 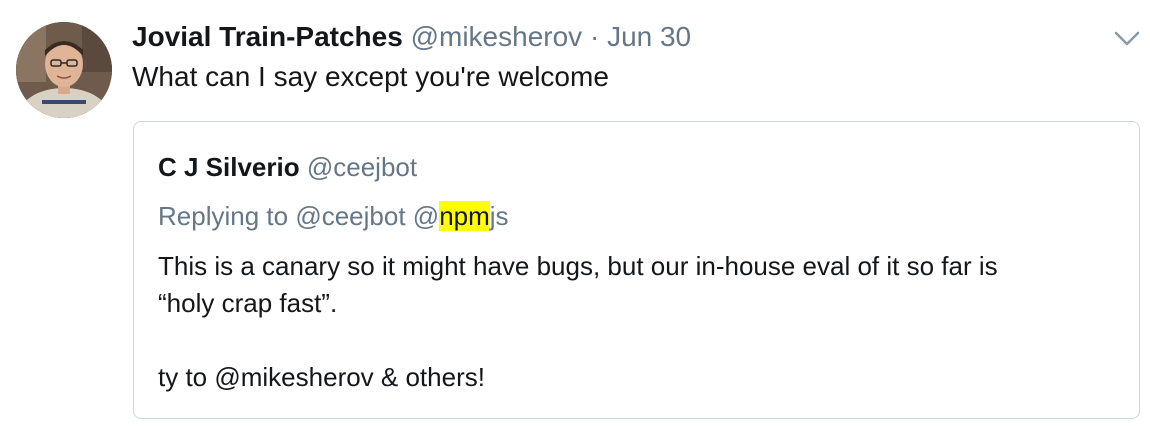 What do you see at coordinates (649, 36) in the screenshot?
I see `tweet-date: Jun 30` at bounding box center [649, 36].